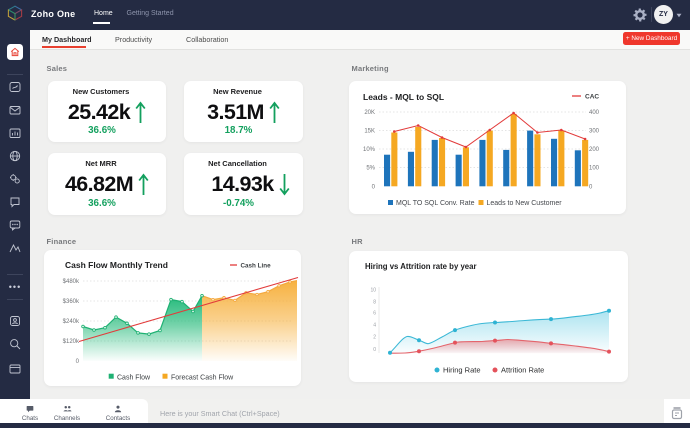  I want to click on svg-text: 100, so click(594, 169).